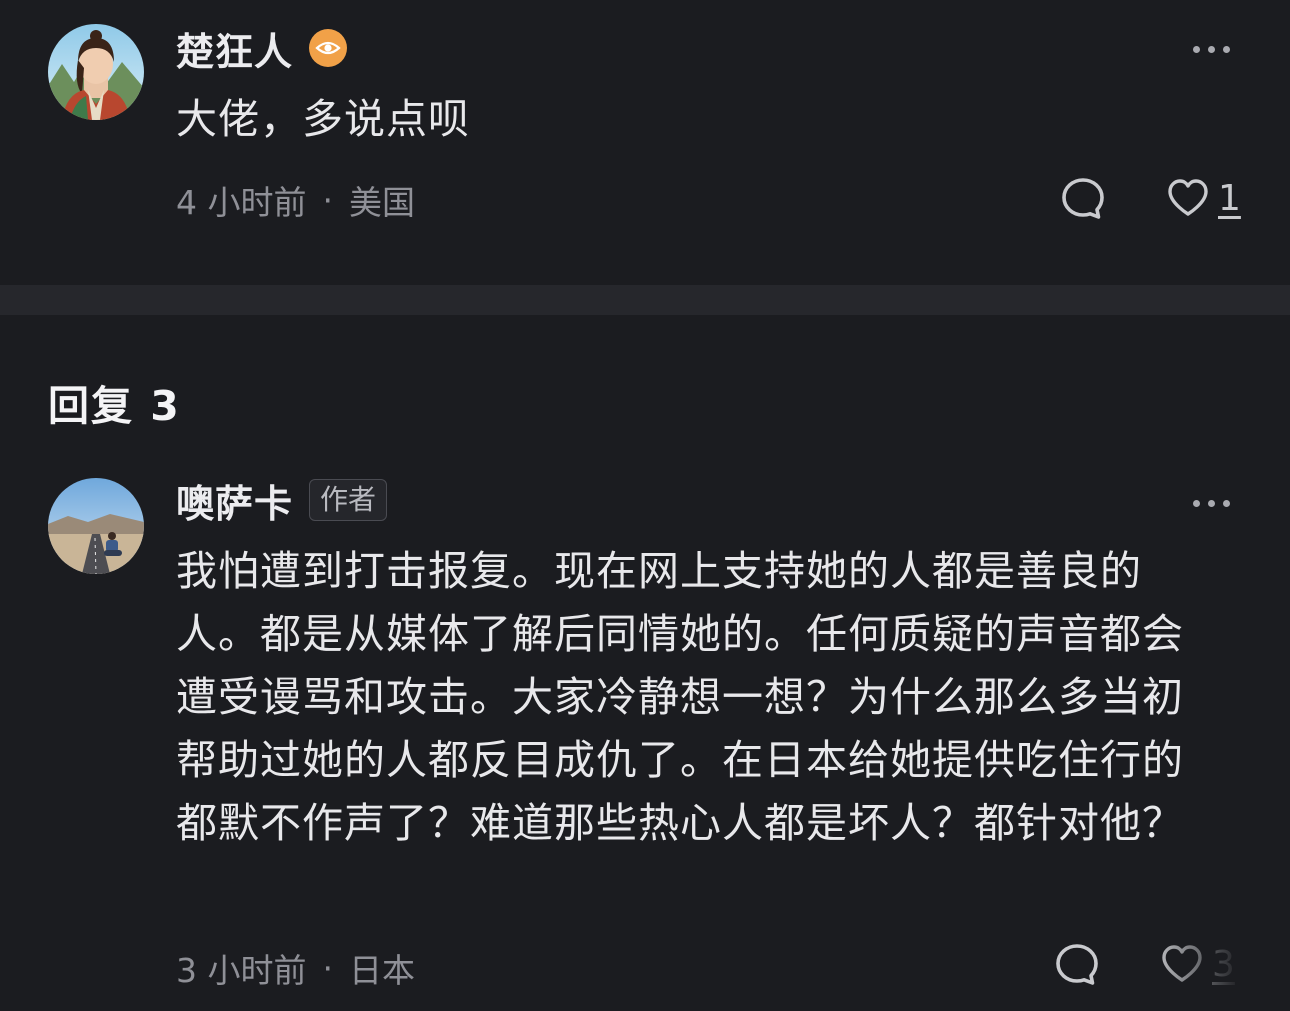  Describe the element at coordinates (348, 500) in the screenshot. I see `author-badge: 作者` at that location.